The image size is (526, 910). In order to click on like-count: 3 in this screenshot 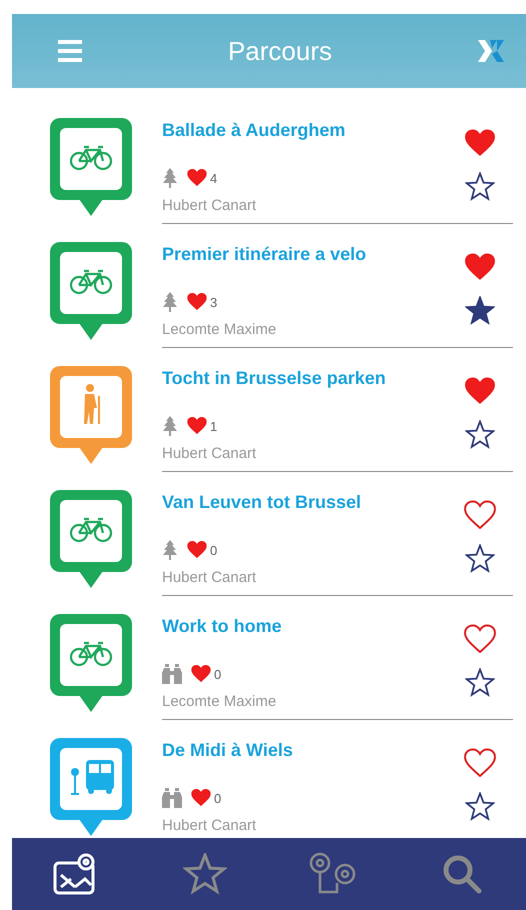, I will do `click(214, 302)`.